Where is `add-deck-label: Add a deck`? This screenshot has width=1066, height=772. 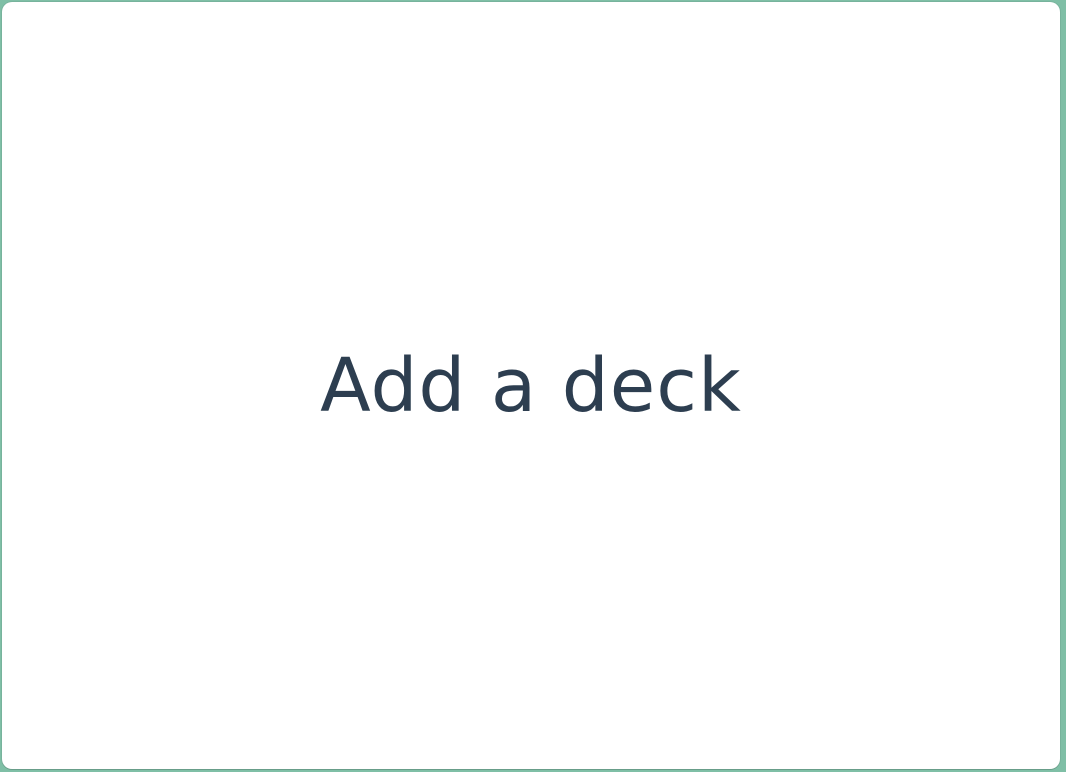 add-deck-label: Add a deck is located at coordinates (531, 385).